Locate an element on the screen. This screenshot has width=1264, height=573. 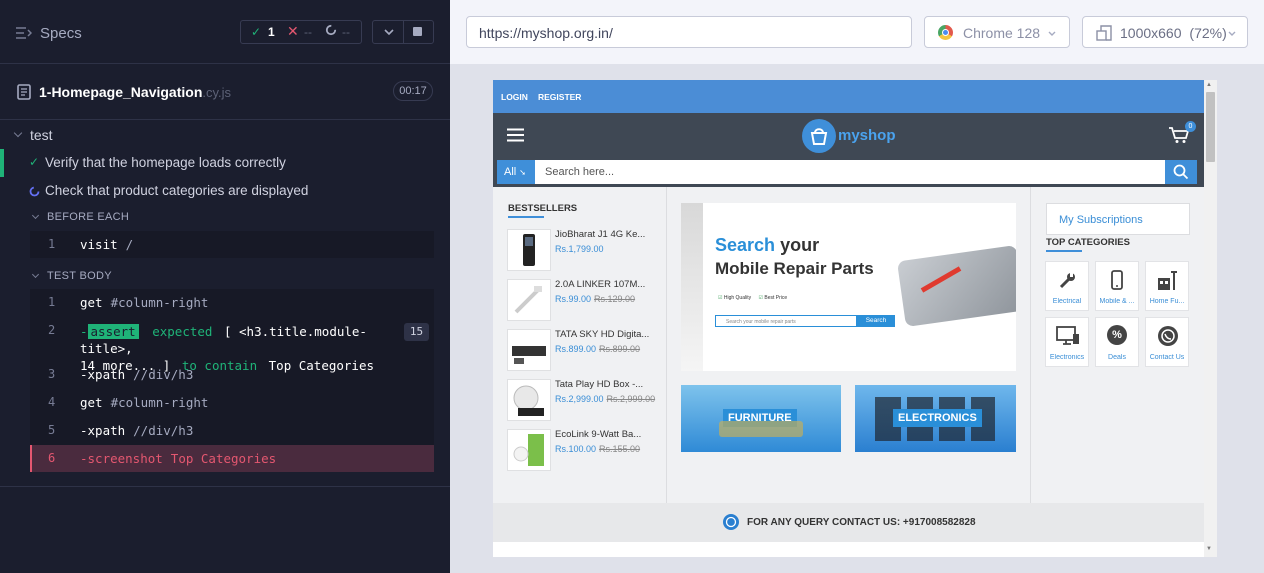
suite-title: test is located at coordinates (41, 135).